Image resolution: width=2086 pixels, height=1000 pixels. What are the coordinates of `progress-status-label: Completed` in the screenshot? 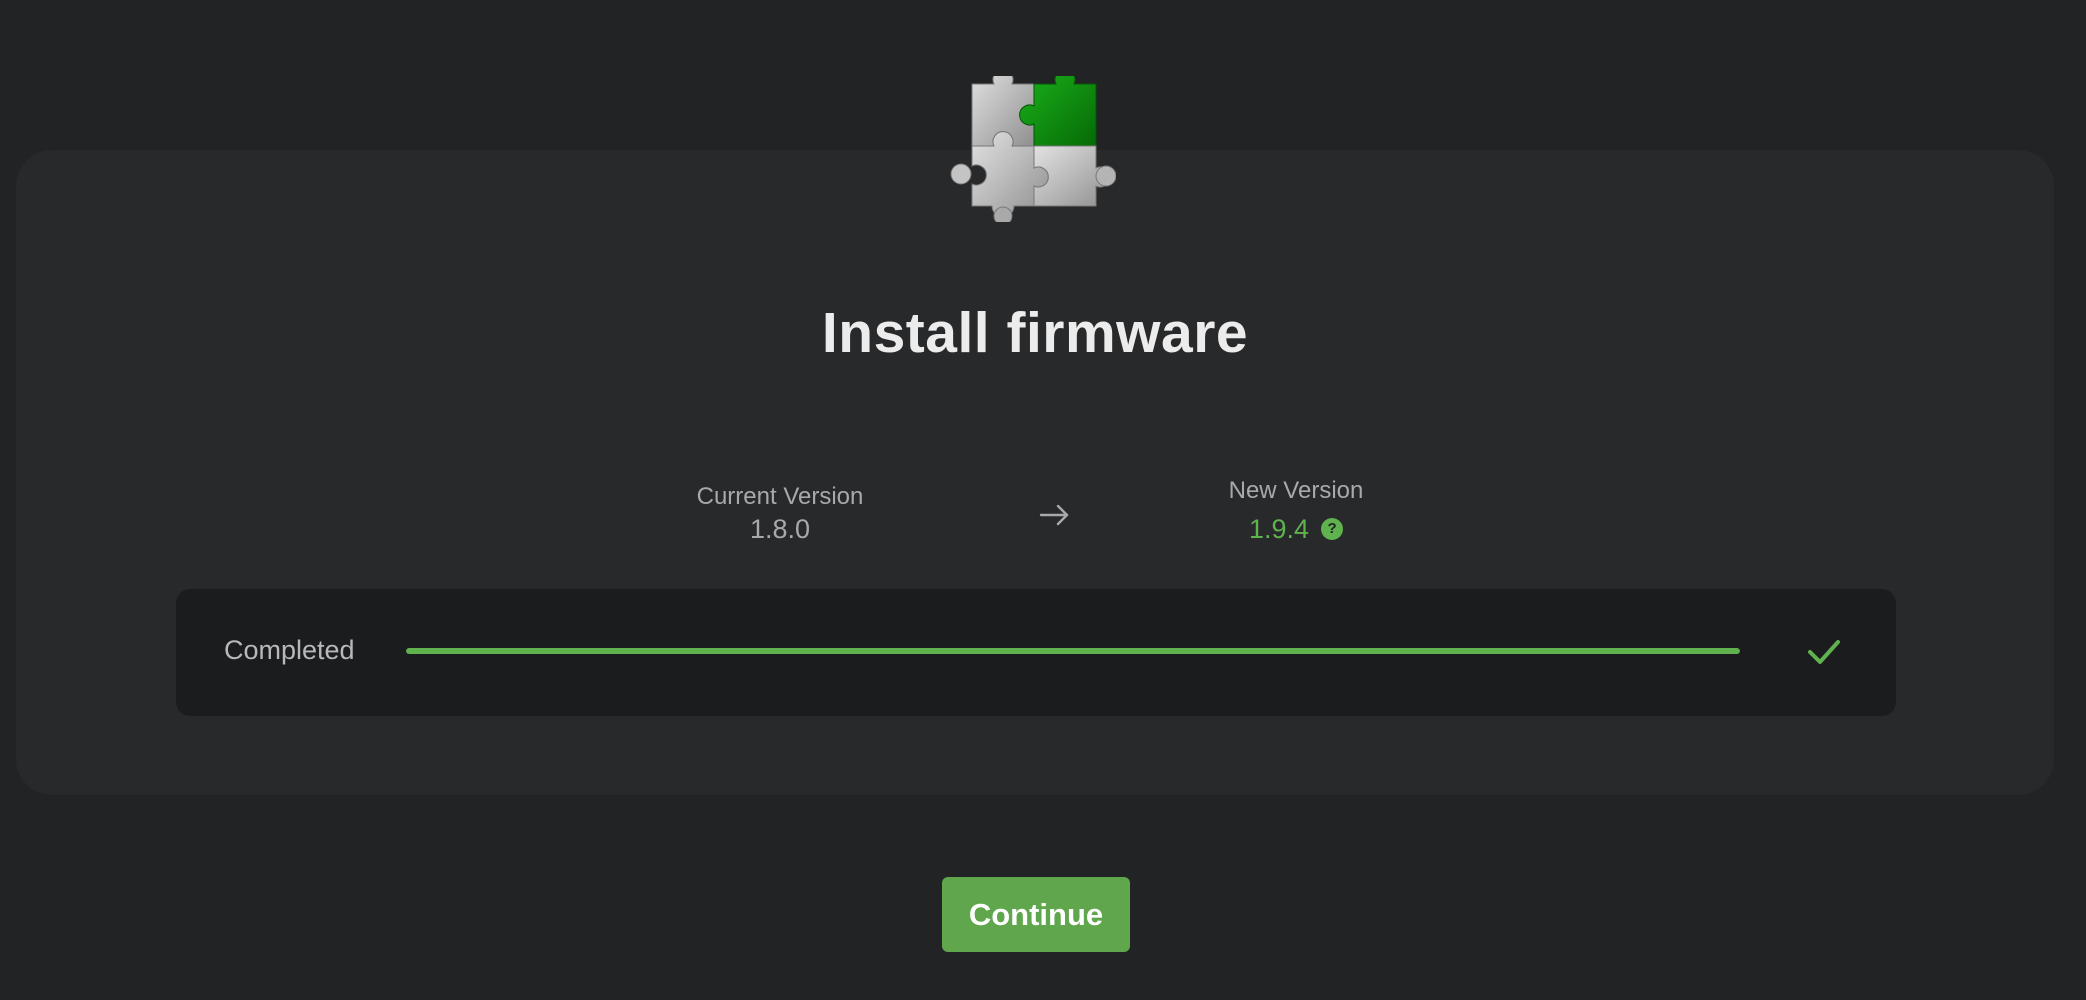 It's located at (289, 650).